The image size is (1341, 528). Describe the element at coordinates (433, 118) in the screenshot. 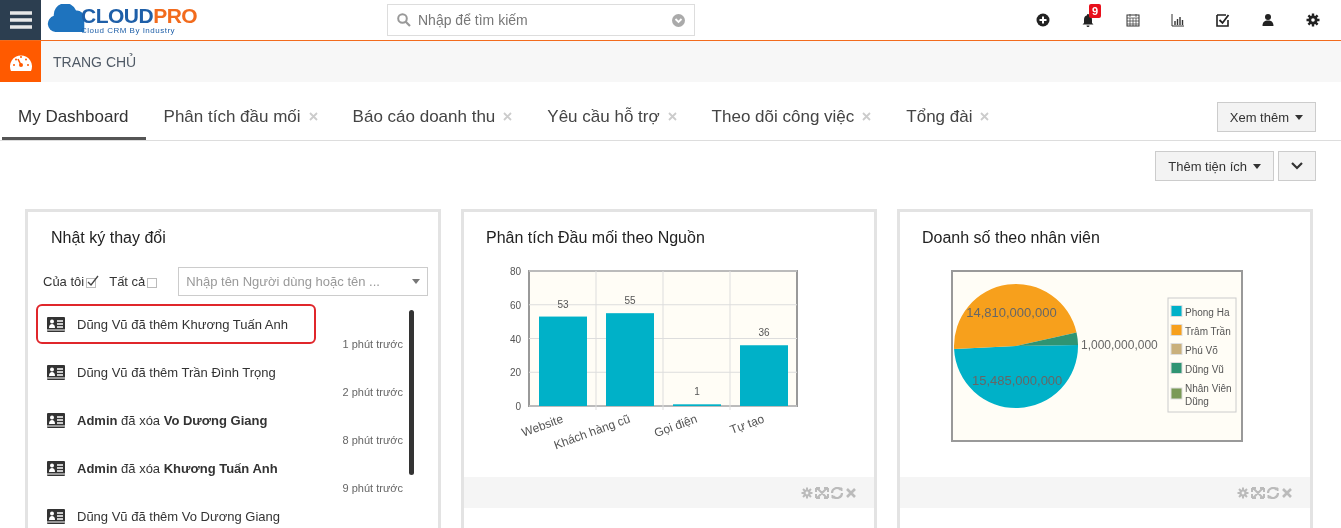

I see `dashboard-tab: Báo cáo doanh thu` at that location.